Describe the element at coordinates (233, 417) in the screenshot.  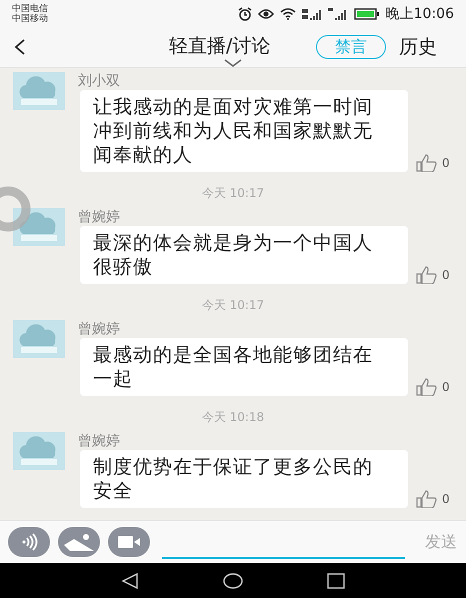
I see `timestamp: 今天 10:18` at that location.